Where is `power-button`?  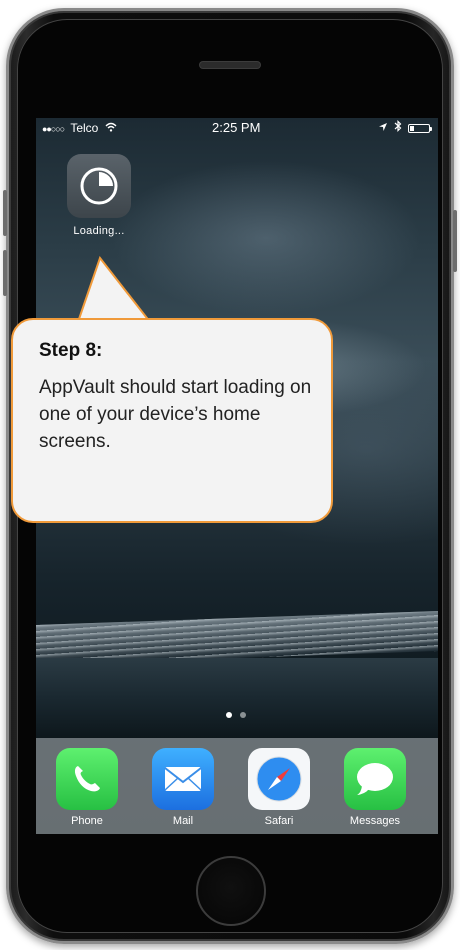
power-button is located at coordinates (455, 241).